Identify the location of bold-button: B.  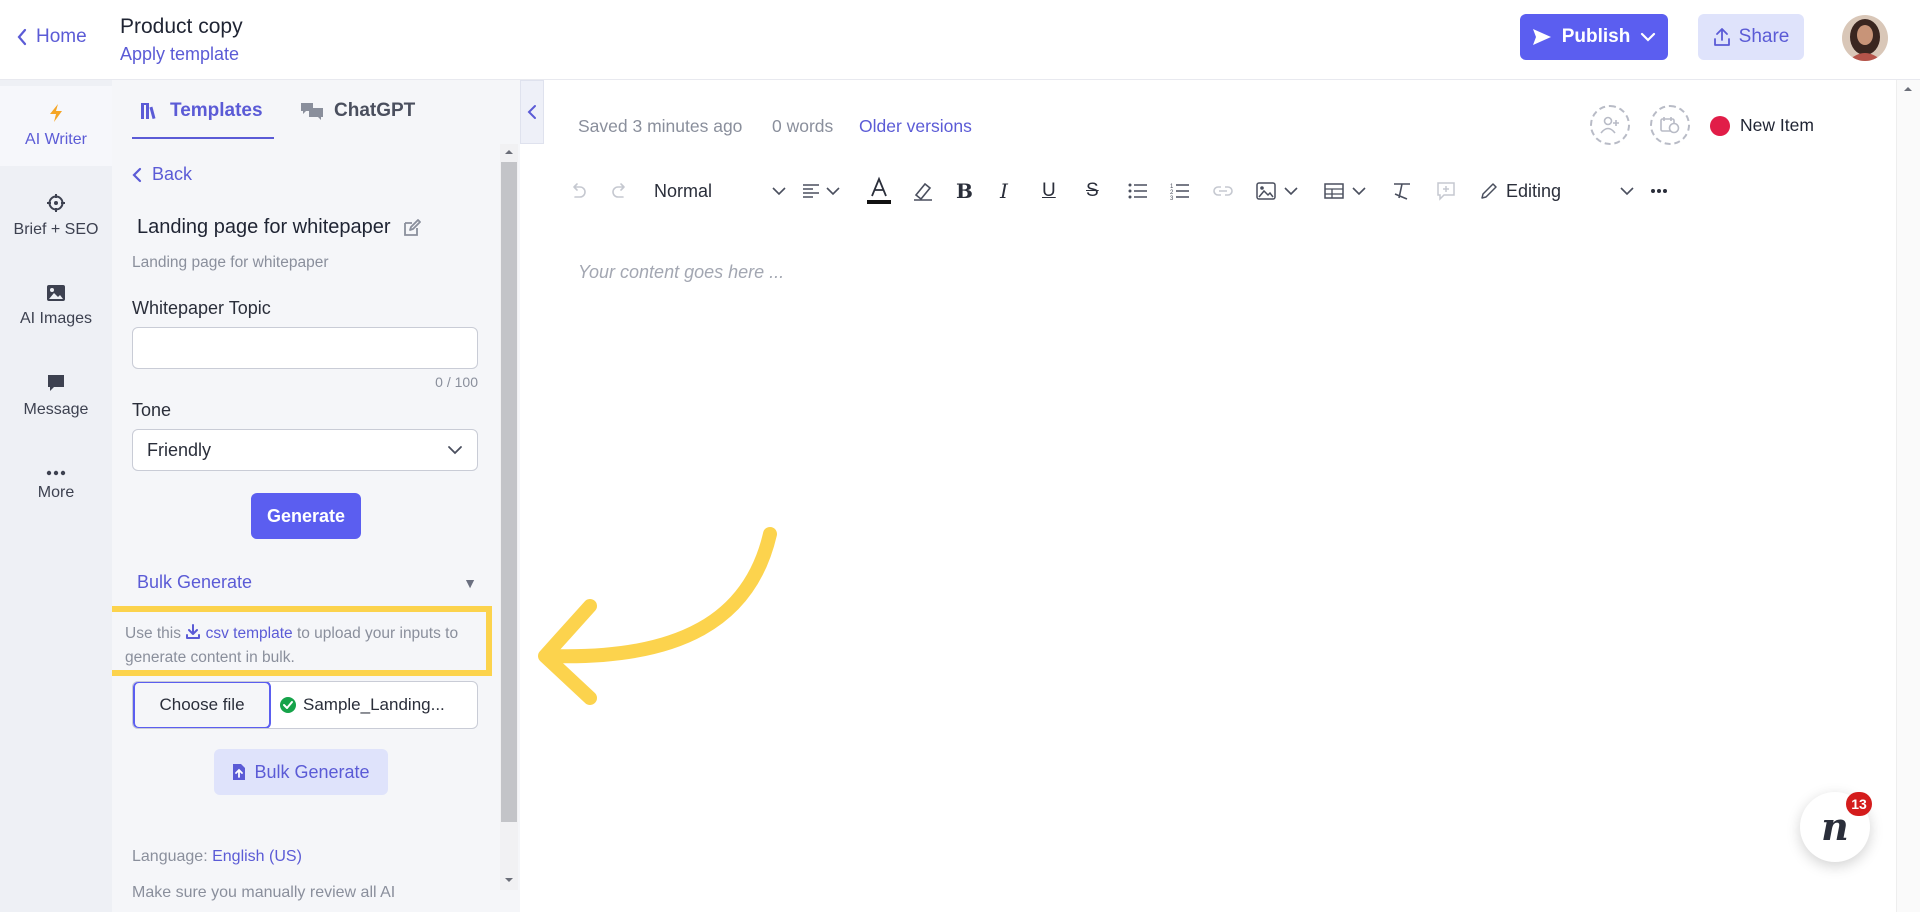
(964, 191).